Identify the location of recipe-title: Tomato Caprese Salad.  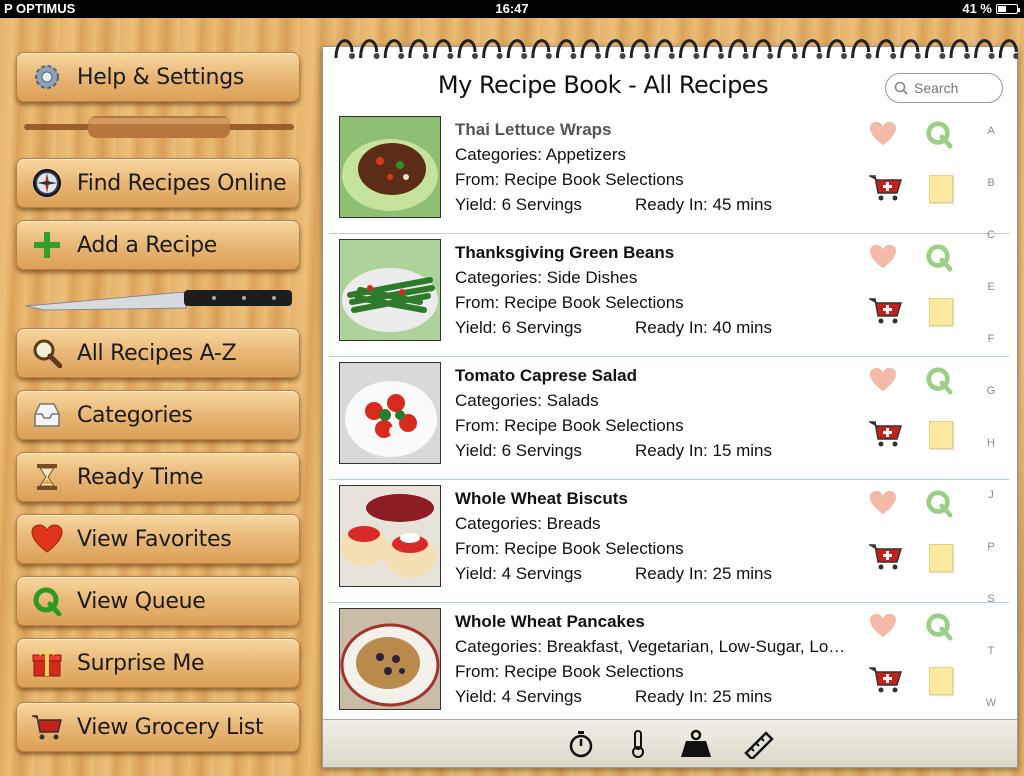
(546, 375).